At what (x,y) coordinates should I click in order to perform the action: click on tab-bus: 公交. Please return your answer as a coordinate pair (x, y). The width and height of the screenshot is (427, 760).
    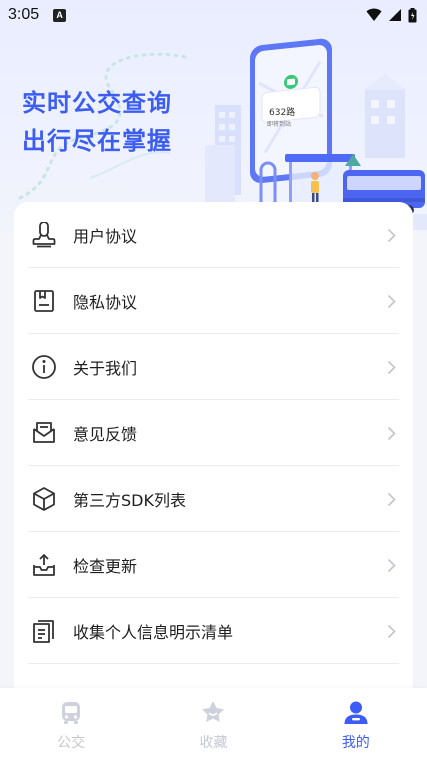
    Looking at the image, I should click on (71, 724).